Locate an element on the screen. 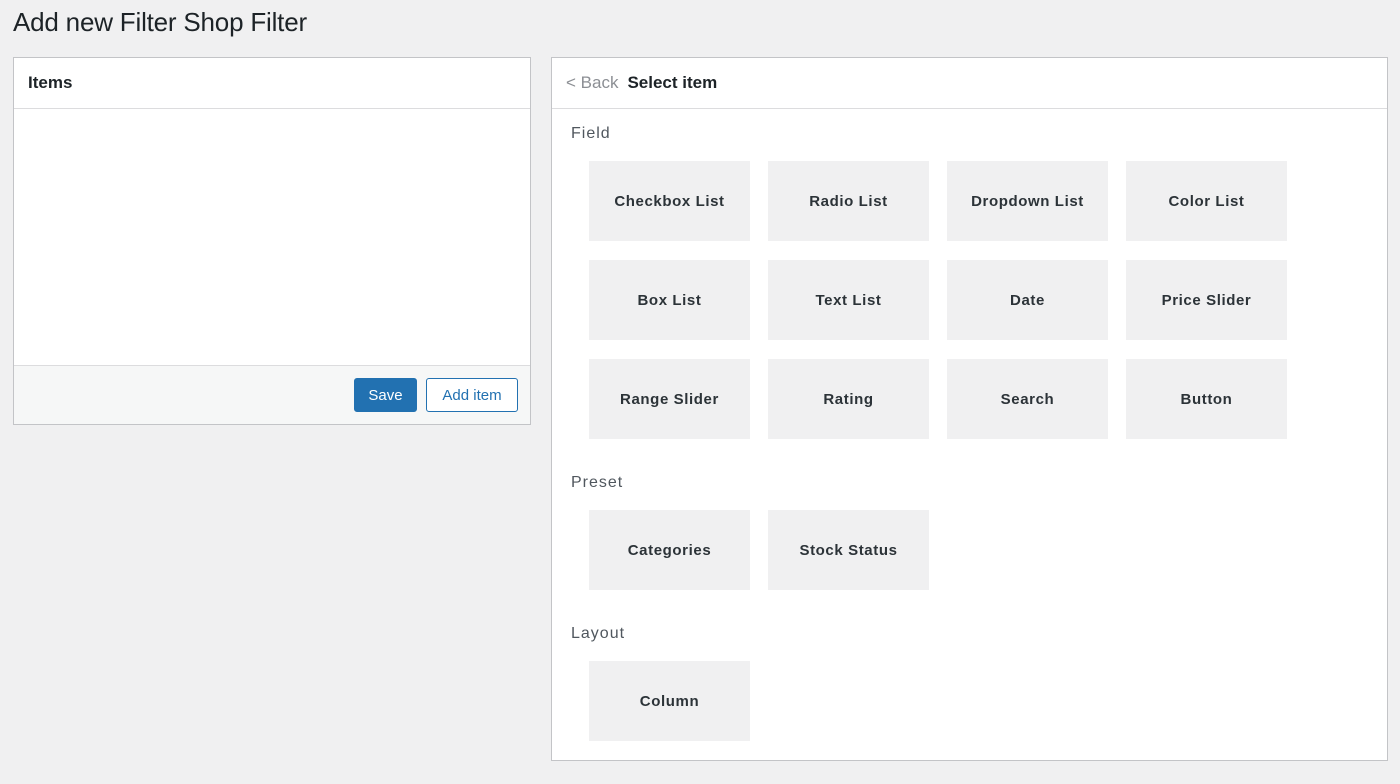  select-item-header: < Back Select item is located at coordinates (969, 83).